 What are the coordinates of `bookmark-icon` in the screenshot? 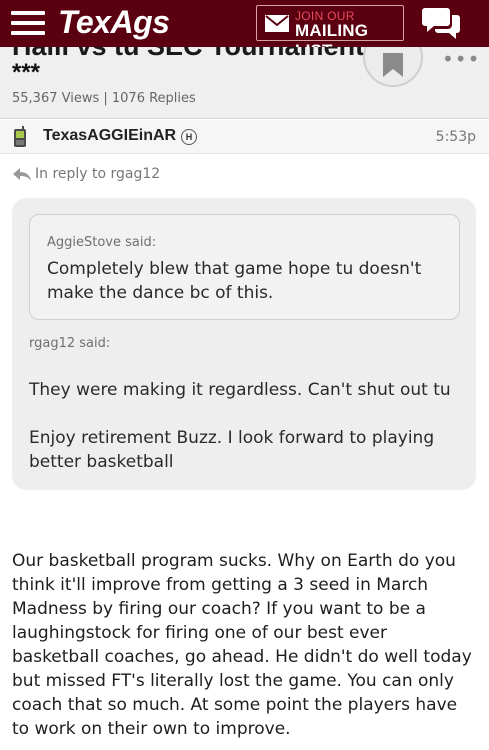 It's located at (393, 65).